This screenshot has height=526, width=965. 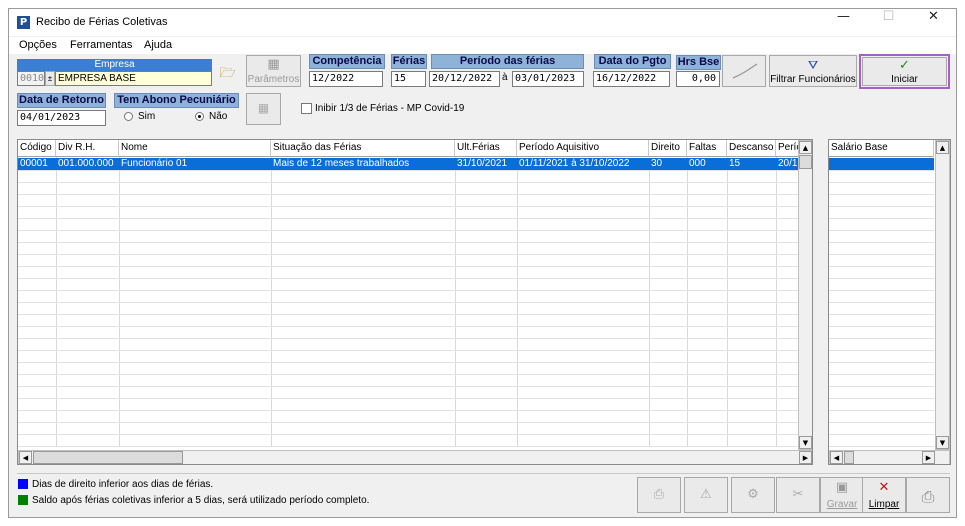 What do you see at coordinates (101, 45) in the screenshot?
I see `menu-ferramentas: Ferramentas` at bounding box center [101, 45].